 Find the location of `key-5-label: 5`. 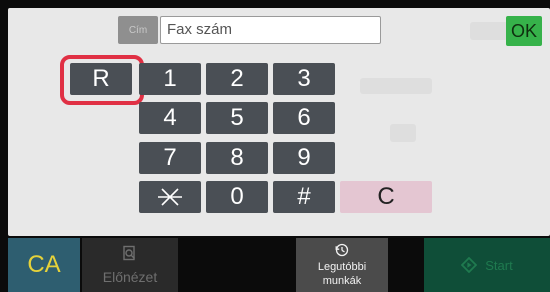

key-5-label: 5 is located at coordinates (237, 117).